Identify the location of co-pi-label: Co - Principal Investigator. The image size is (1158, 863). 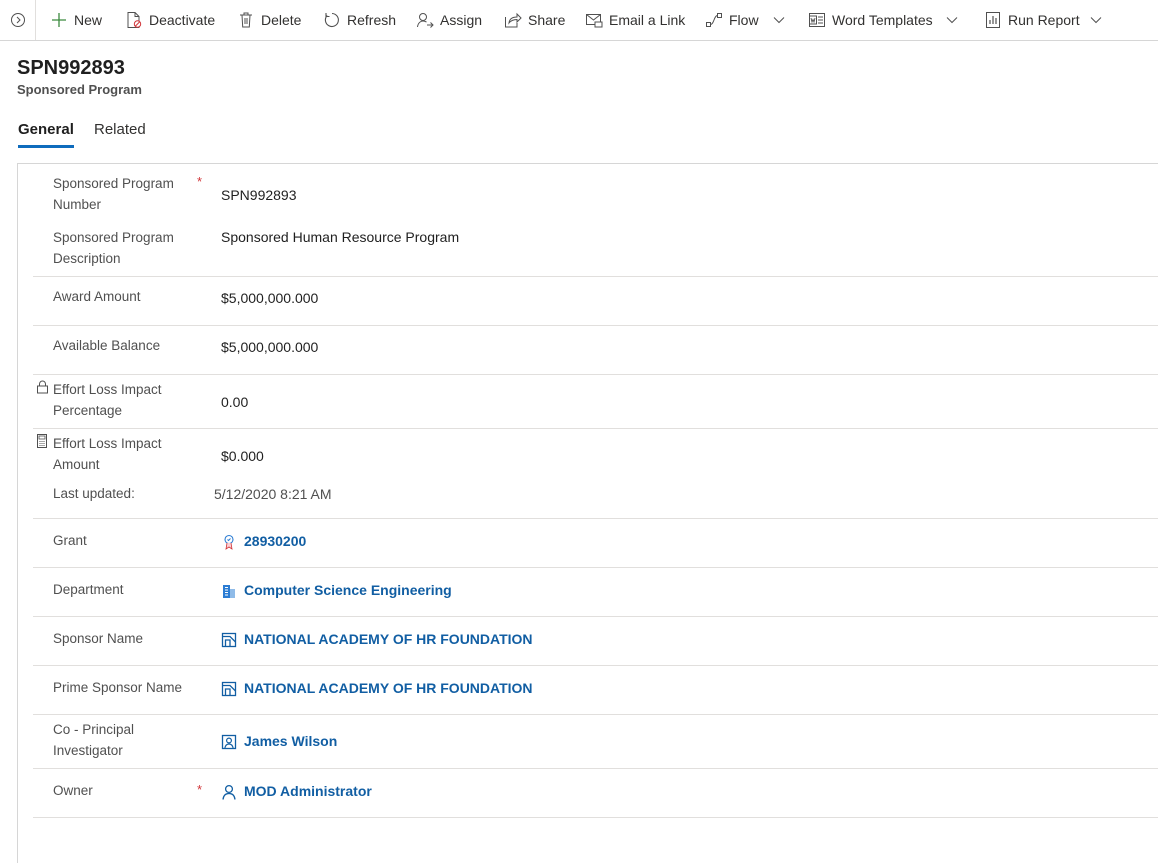
(94, 740).